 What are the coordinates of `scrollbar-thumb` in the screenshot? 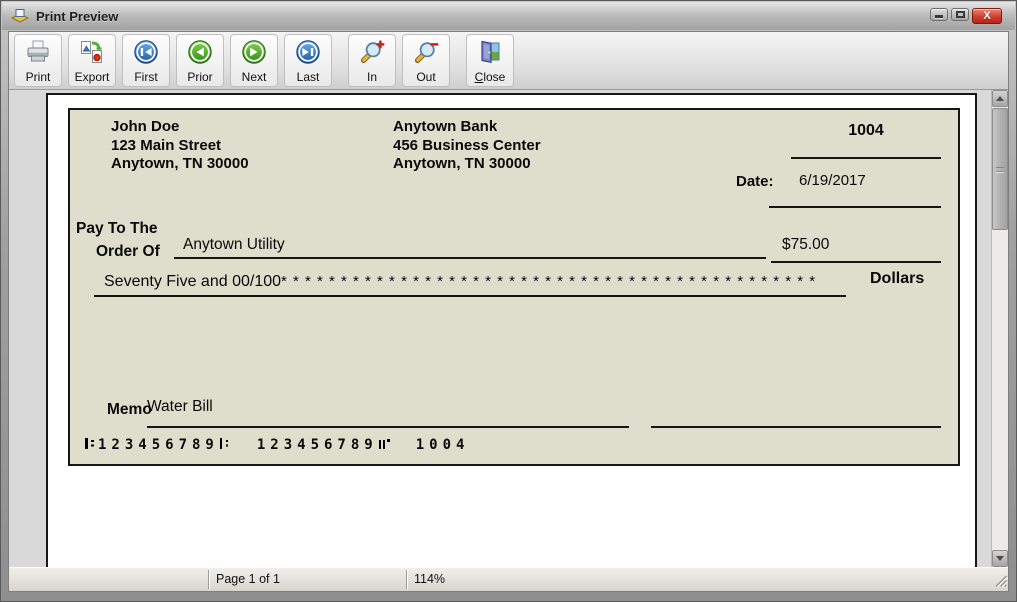 It's located at (1000, 169).